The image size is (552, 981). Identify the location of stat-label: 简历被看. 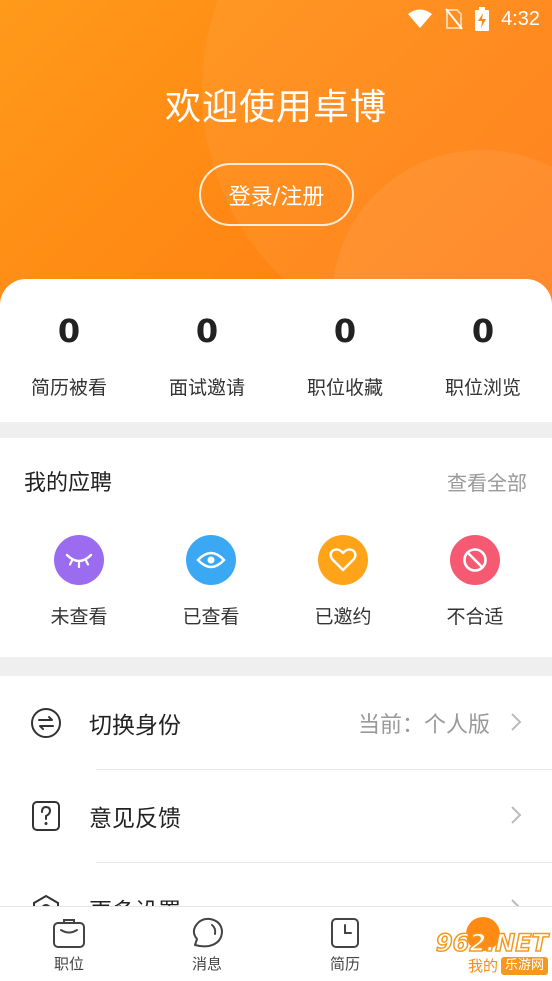
(68, 388).